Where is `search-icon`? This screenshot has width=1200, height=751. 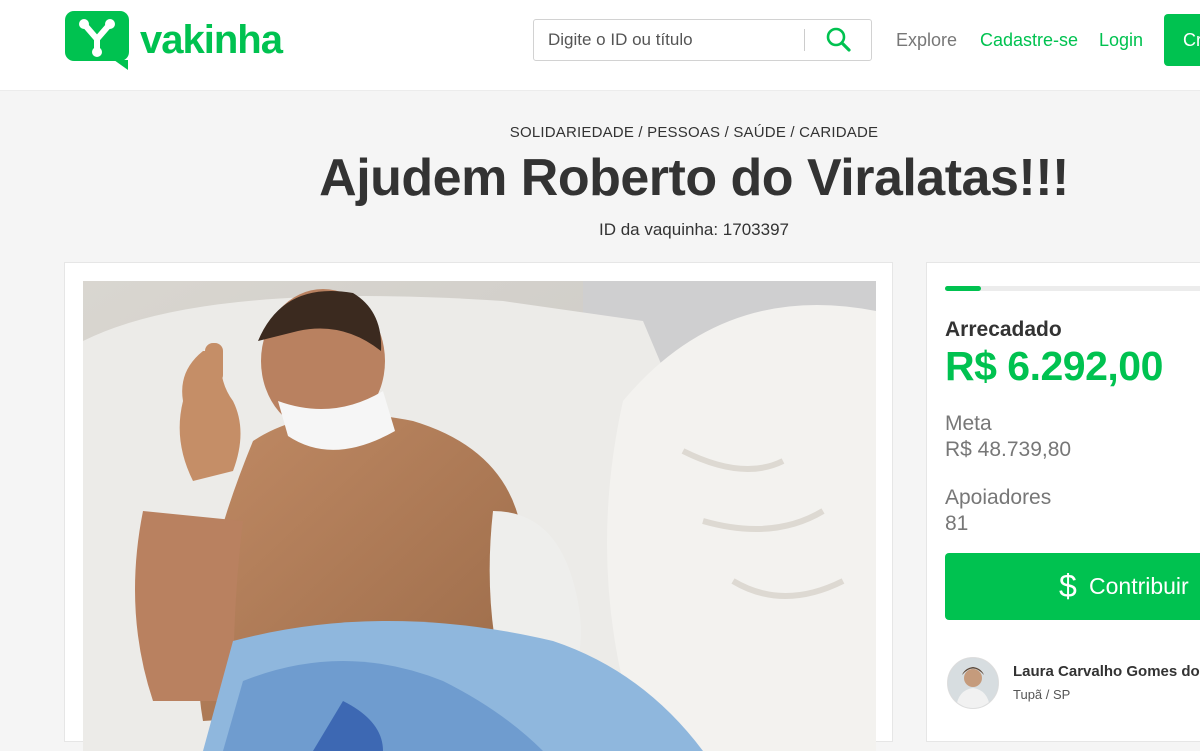 search-icon is located at coordinates (838, 39).